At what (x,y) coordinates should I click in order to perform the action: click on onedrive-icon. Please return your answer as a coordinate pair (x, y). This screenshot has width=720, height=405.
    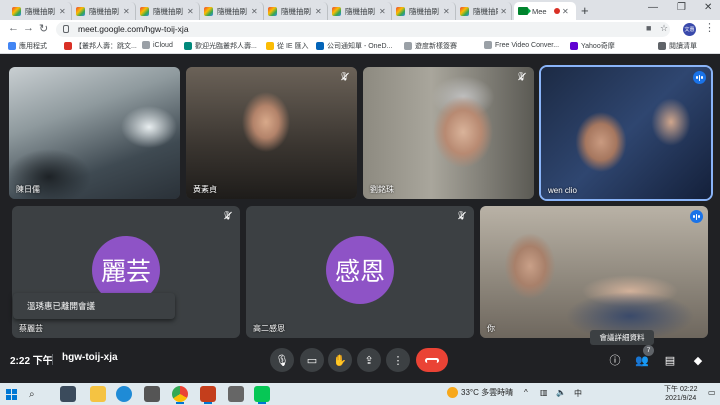
    Looking at the image, I should click on (320, 46).